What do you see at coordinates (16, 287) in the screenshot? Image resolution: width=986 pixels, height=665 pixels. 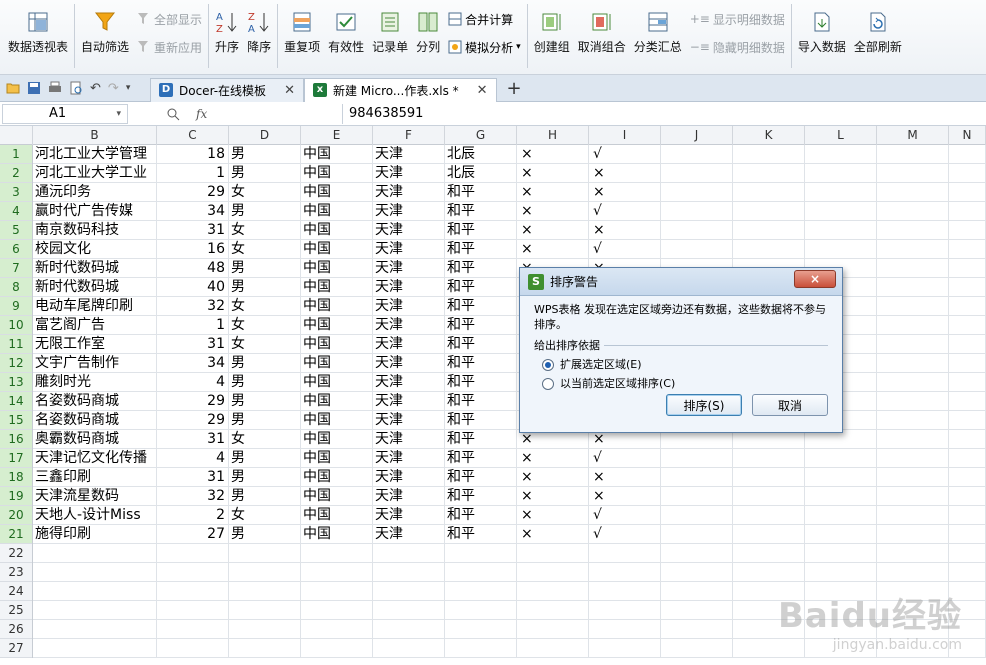 I see `row-header: 8` at bounding box center [16, 287].